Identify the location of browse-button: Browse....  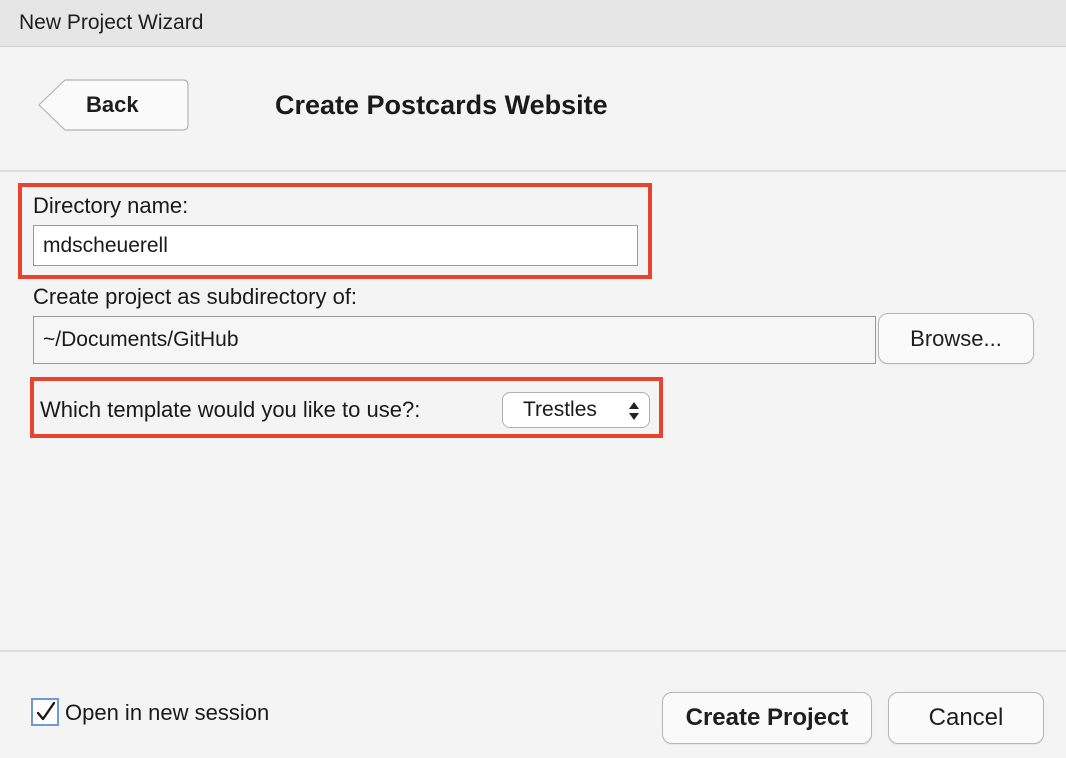
(956, 338).